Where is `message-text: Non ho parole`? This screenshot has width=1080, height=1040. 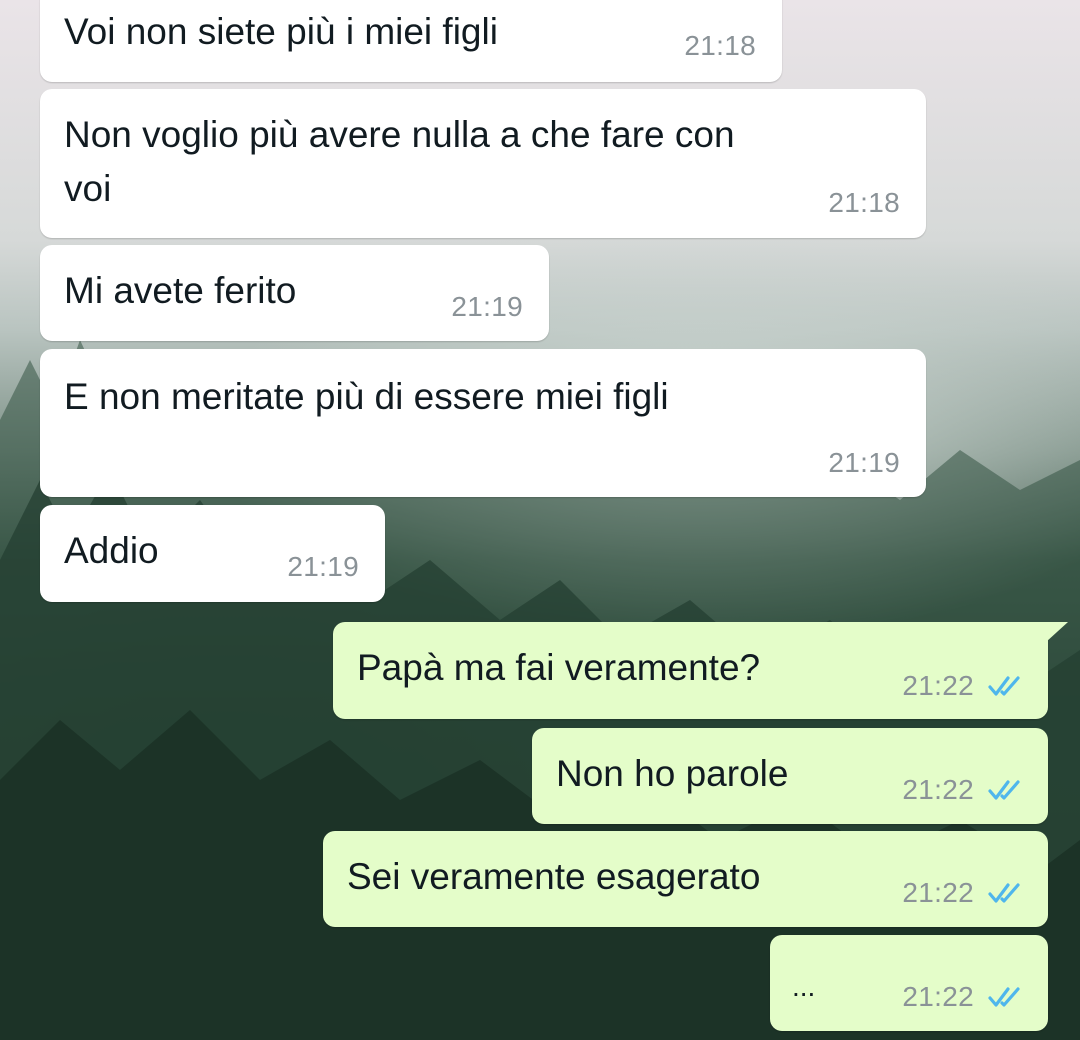
message-text: Non ho parole is located at coordinates (672, 773).